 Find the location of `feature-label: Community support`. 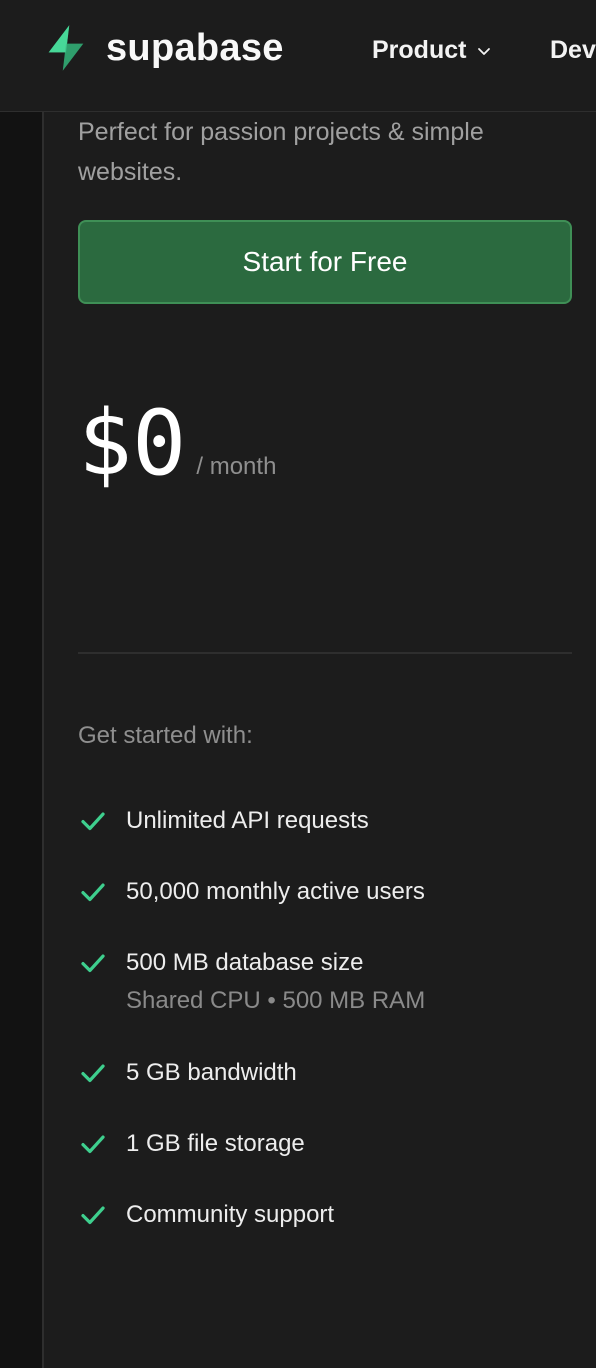

feature-label: Community support is located at coordinates (230, 1214).